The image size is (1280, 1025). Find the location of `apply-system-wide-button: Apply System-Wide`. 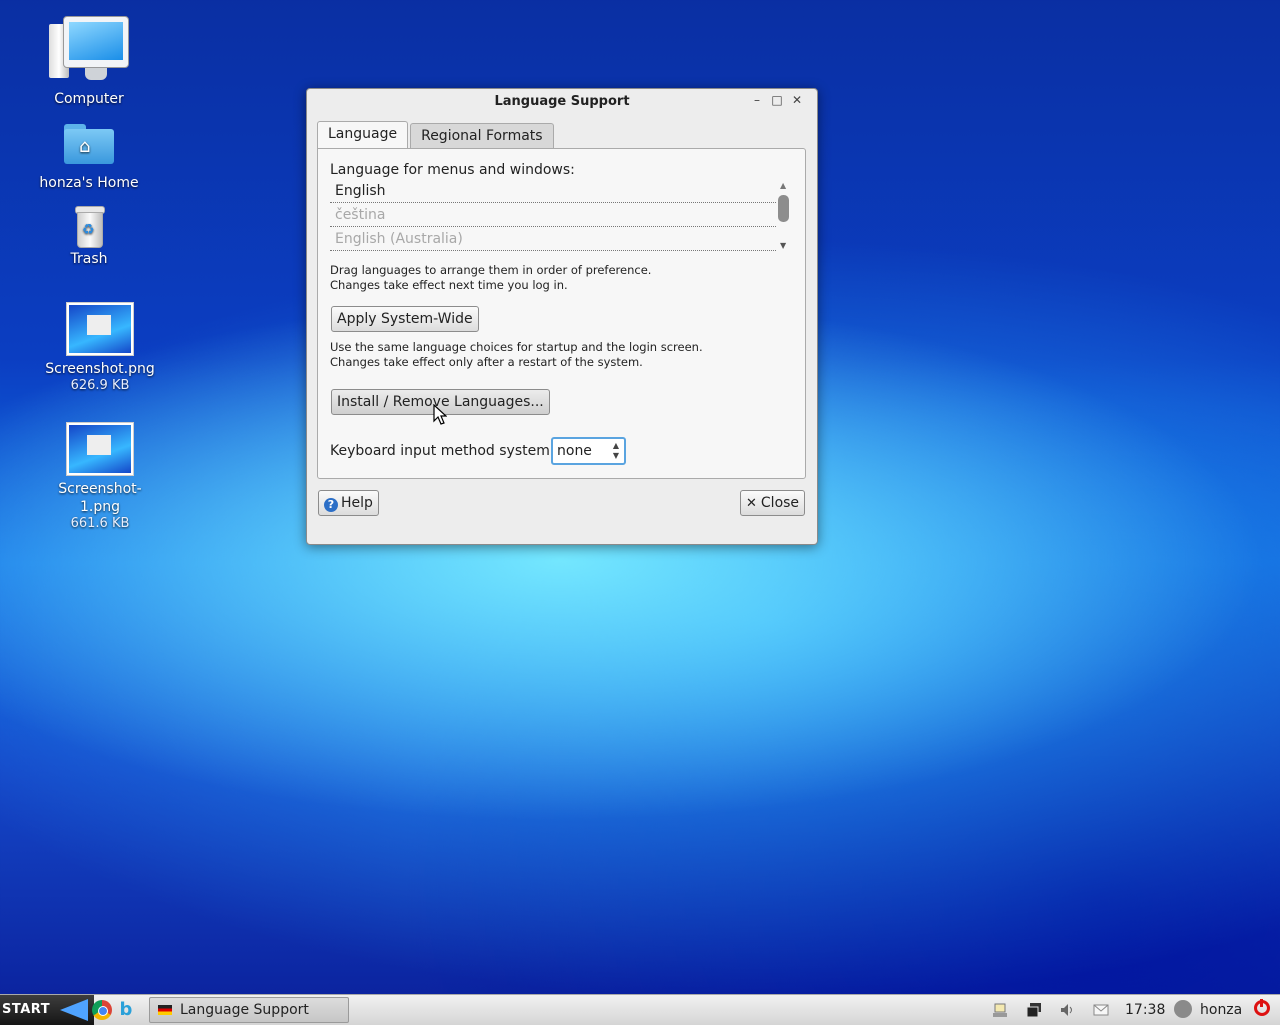

apply-system-wide-button: Apply System-Wide is located at coordinates (405, 319).